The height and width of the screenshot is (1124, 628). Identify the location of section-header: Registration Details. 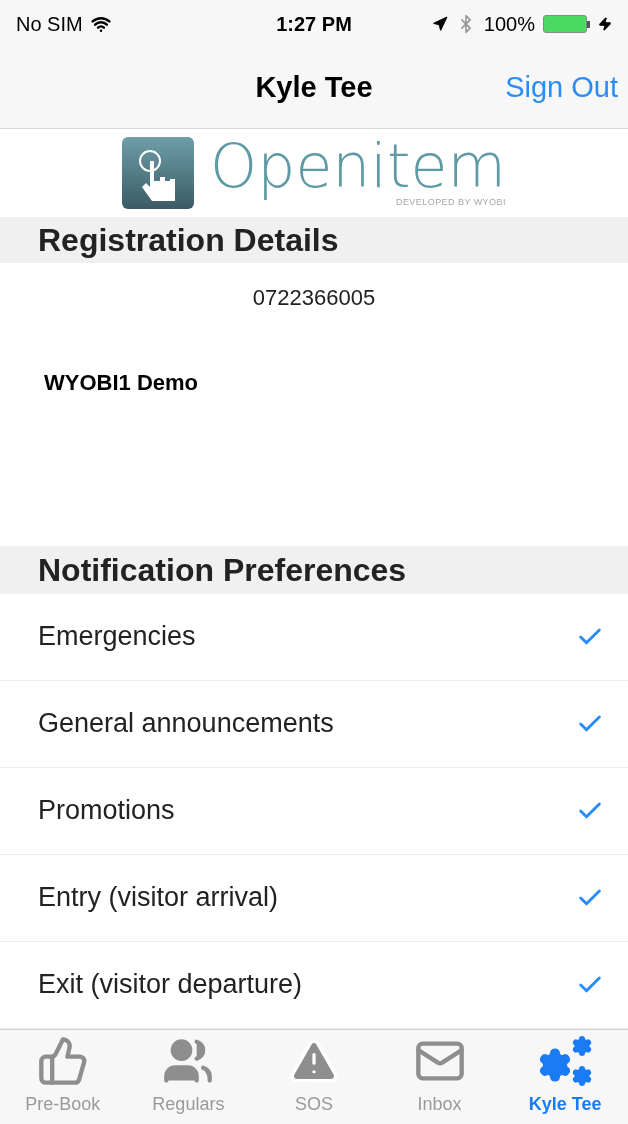
(314, 239).